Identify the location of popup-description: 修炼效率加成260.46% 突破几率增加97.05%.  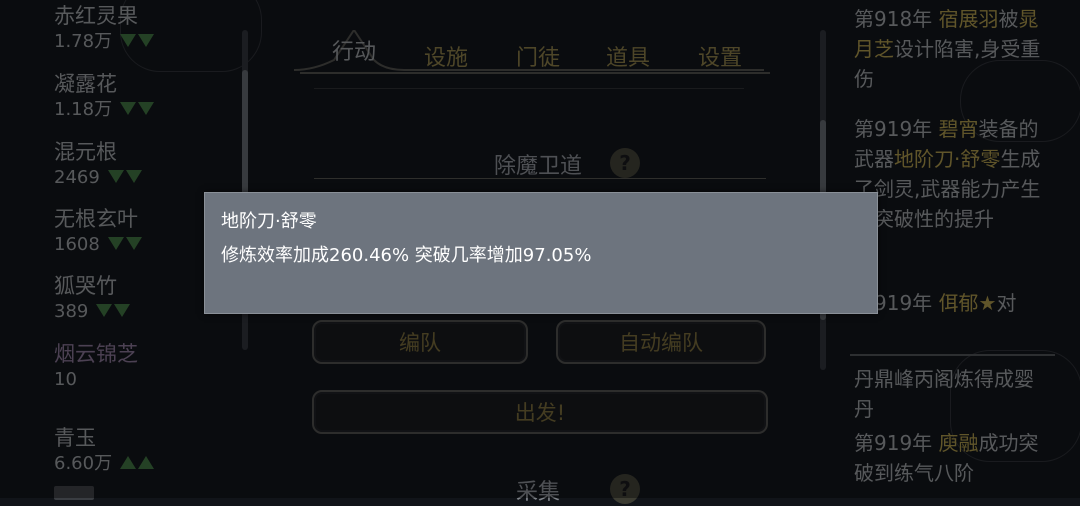
(406, 255).